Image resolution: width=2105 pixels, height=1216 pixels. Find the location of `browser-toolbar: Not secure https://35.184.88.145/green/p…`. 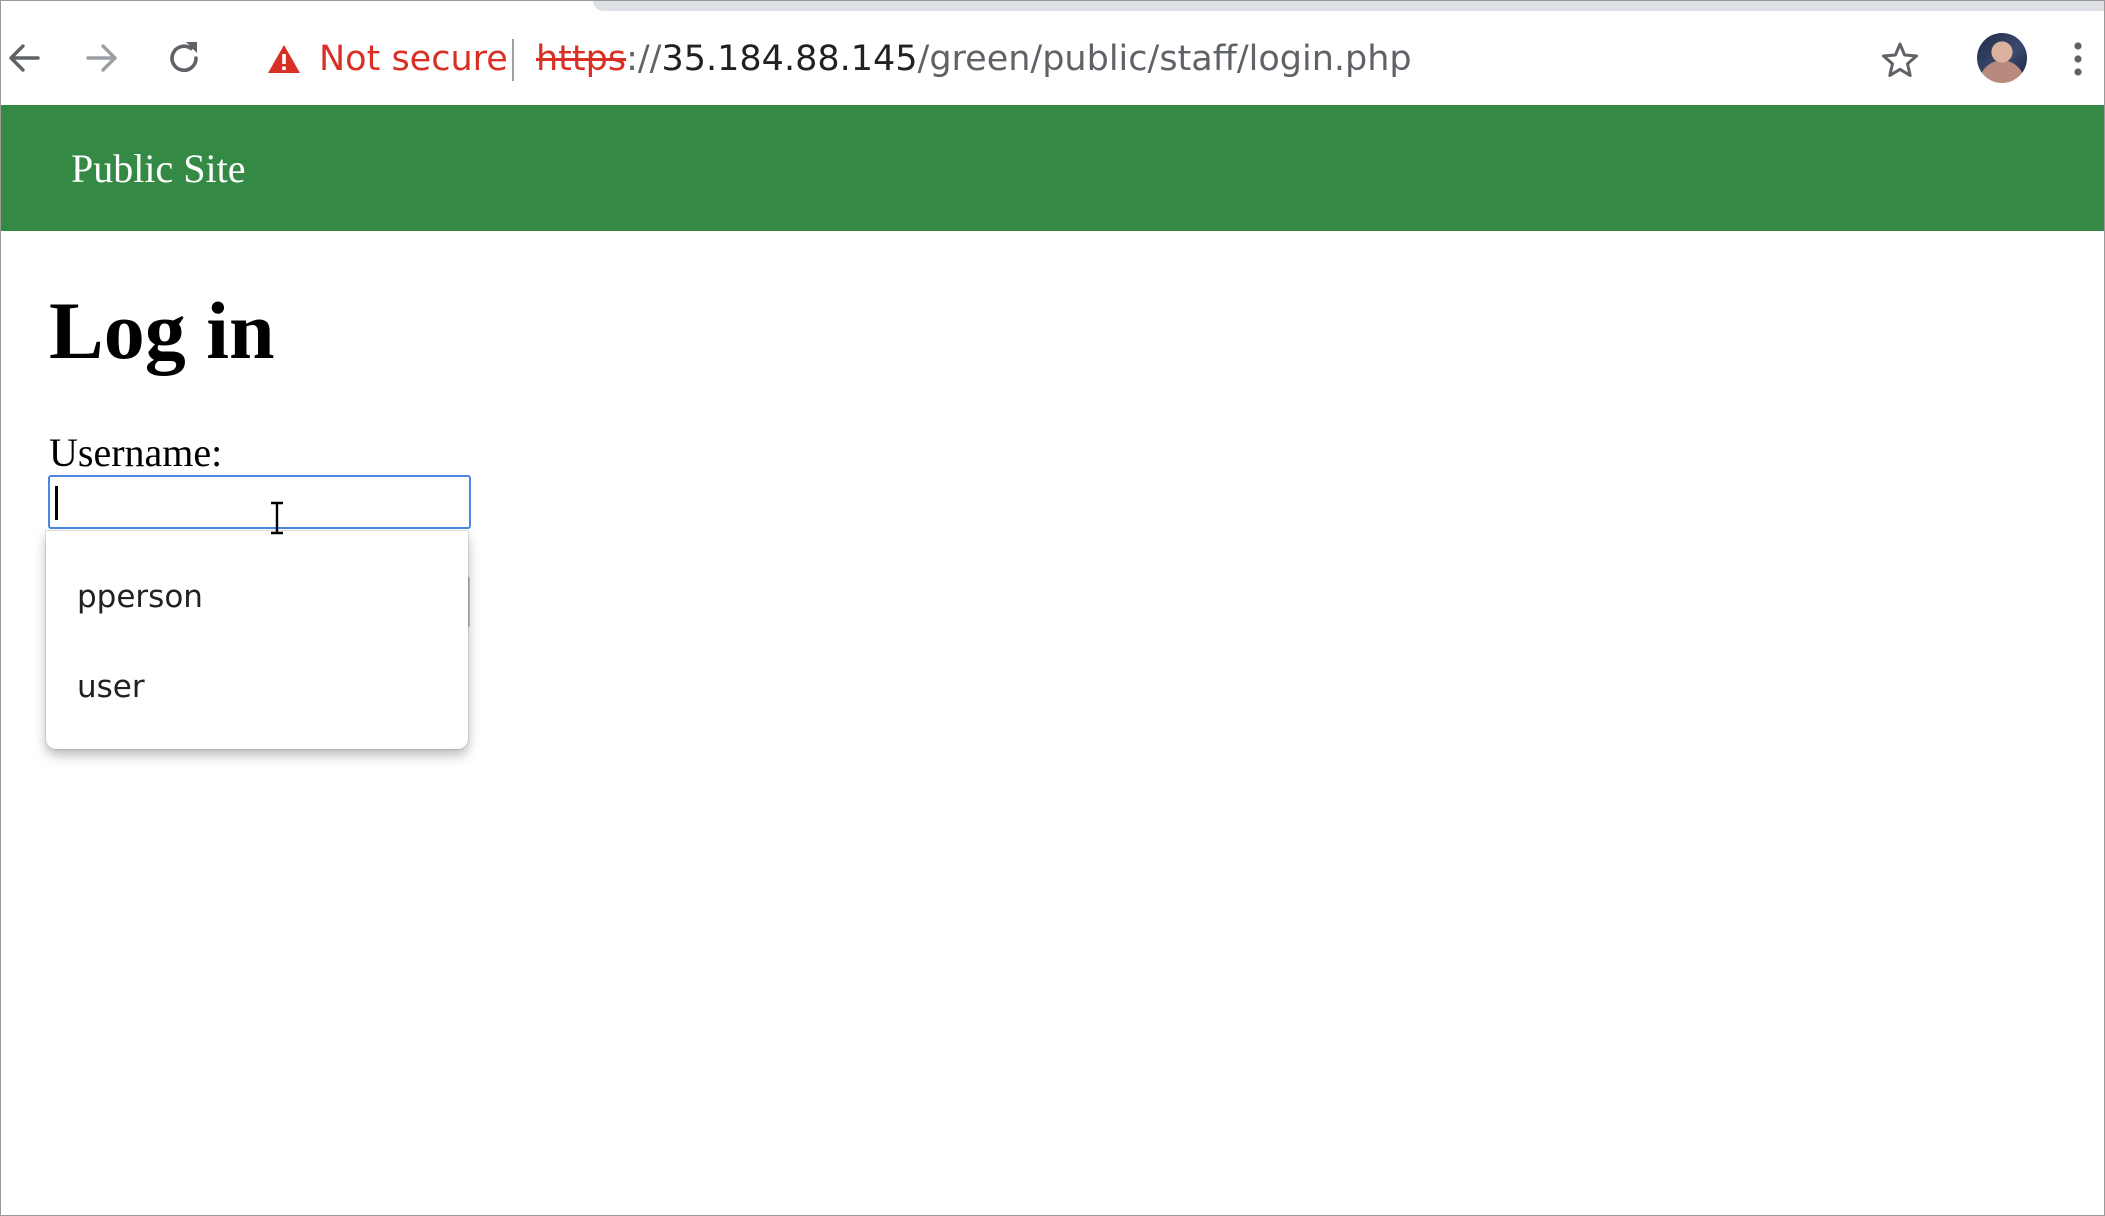

browser-toolbar: Not secure https://35.184.88.145/green/p… is located at coordinates (1052, 53).